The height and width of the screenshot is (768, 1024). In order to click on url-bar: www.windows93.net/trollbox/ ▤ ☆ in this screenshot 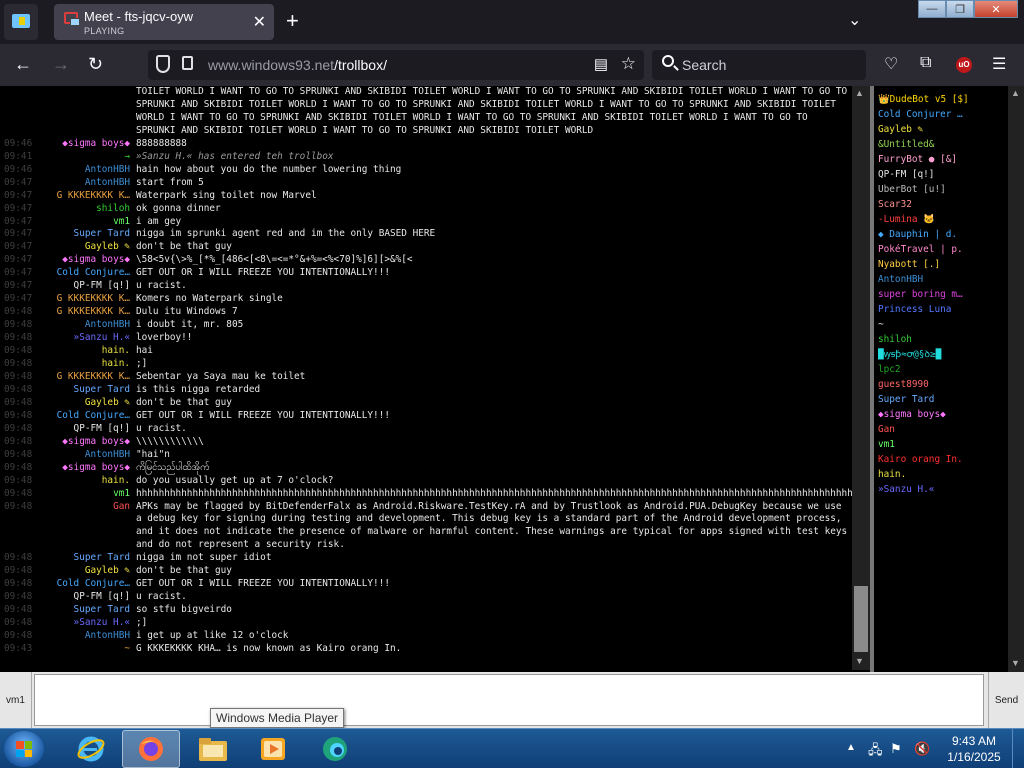, I will do `click(396, 65)`.